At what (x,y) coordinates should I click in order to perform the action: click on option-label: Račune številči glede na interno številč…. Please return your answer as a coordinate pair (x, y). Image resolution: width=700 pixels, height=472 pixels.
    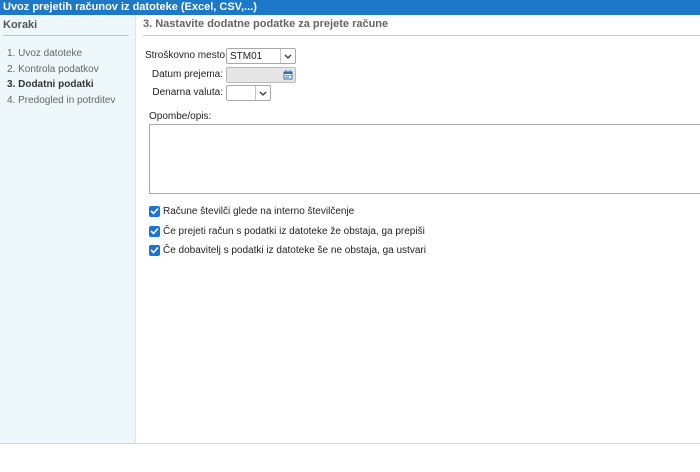
    Looking at the image, I should click on (259, 211).